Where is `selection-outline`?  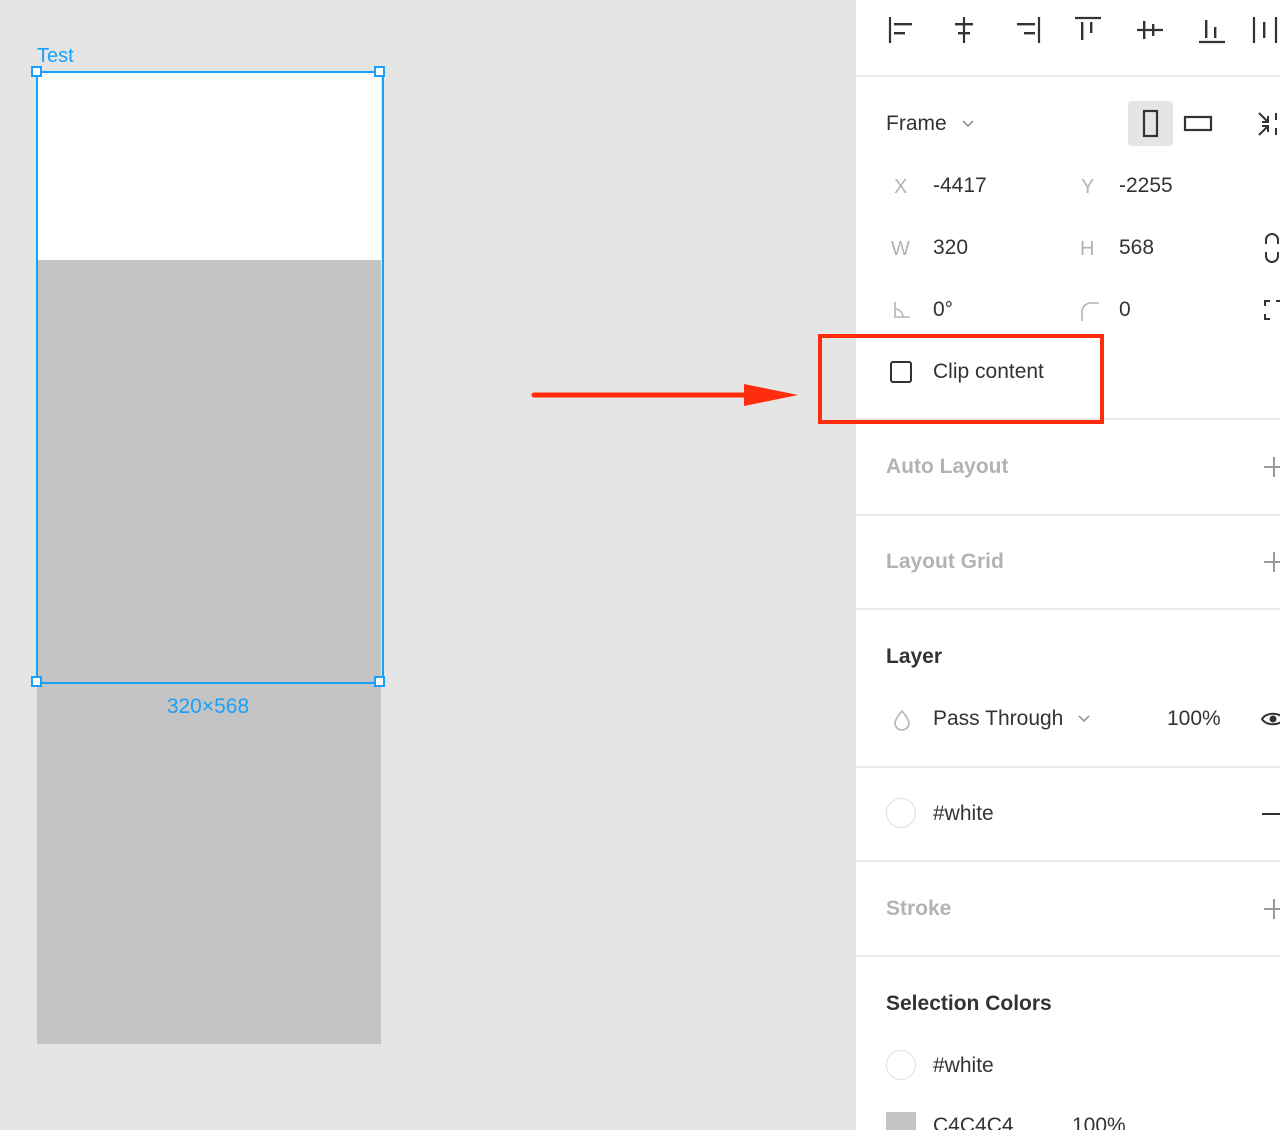 selection-outline is located at coordinates (210, 377).